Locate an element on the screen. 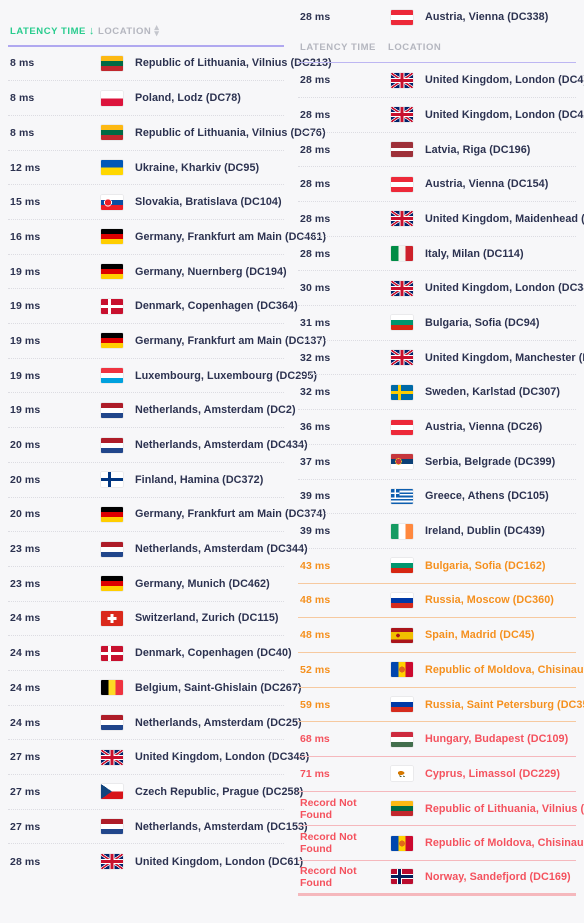  latency-value: Record Not Found is located at coordinates (328, 876).